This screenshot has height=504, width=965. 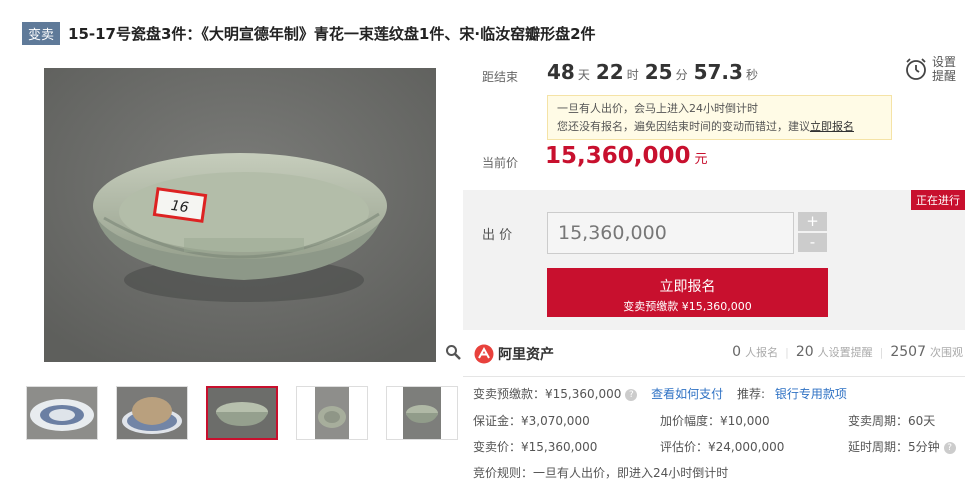 I want to click on bidding-rules: 竞价规则：一旦有人出价，即进入24小时倒计时, so click(x=601, y=473).